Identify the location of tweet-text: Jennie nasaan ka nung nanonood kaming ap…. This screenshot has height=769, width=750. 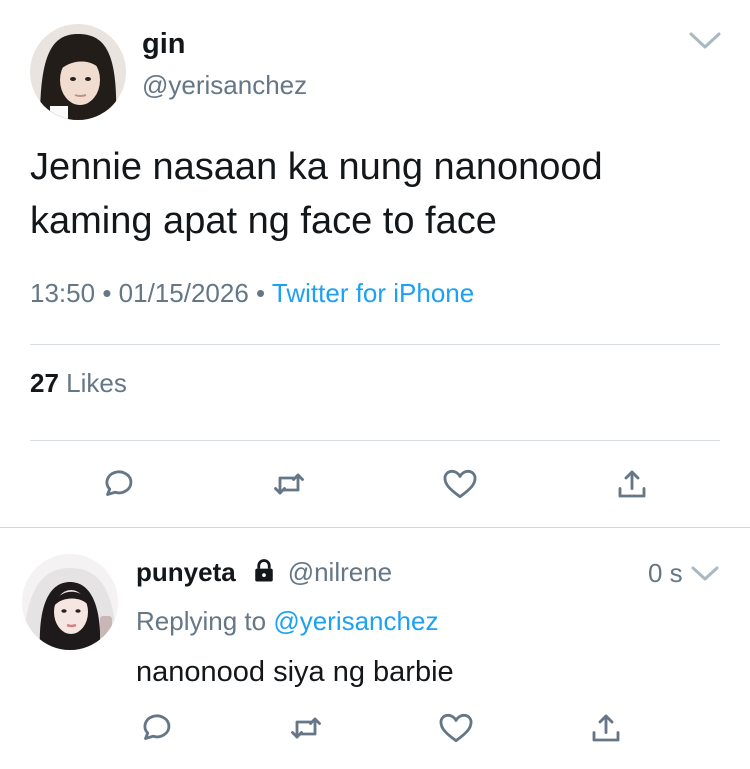
(316, 194).